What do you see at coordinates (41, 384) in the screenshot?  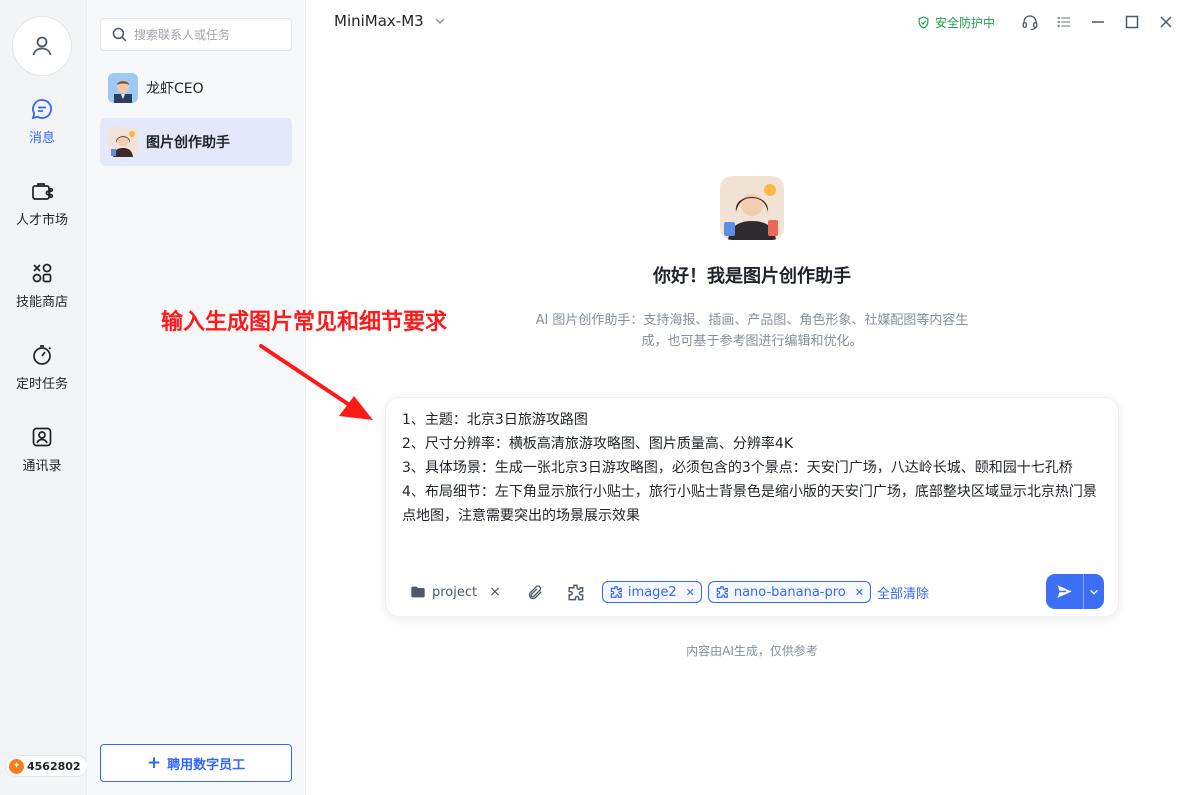 I see `nav-scheduled-tasks-label: 定时任务` at bounding box center [41, 384].